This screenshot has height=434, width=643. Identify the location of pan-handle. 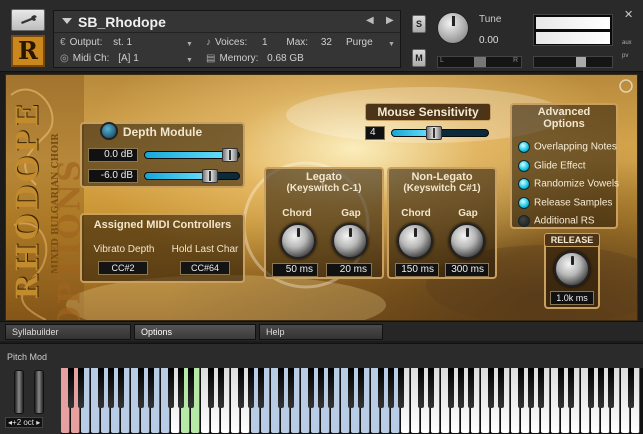
(480, 62).